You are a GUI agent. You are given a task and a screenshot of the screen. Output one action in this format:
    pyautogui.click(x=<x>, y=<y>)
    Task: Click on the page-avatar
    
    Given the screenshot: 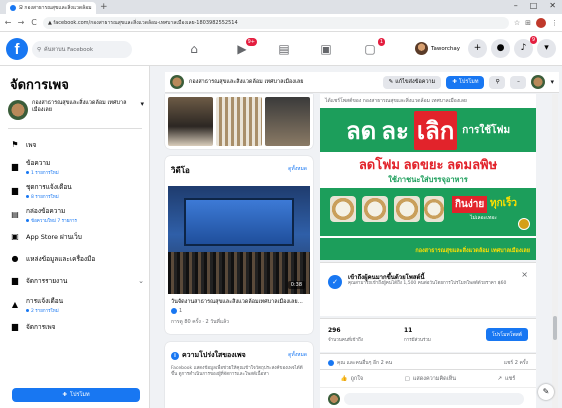 What is the action you would take?
    pyautogui.click(x=177, y=82)
    